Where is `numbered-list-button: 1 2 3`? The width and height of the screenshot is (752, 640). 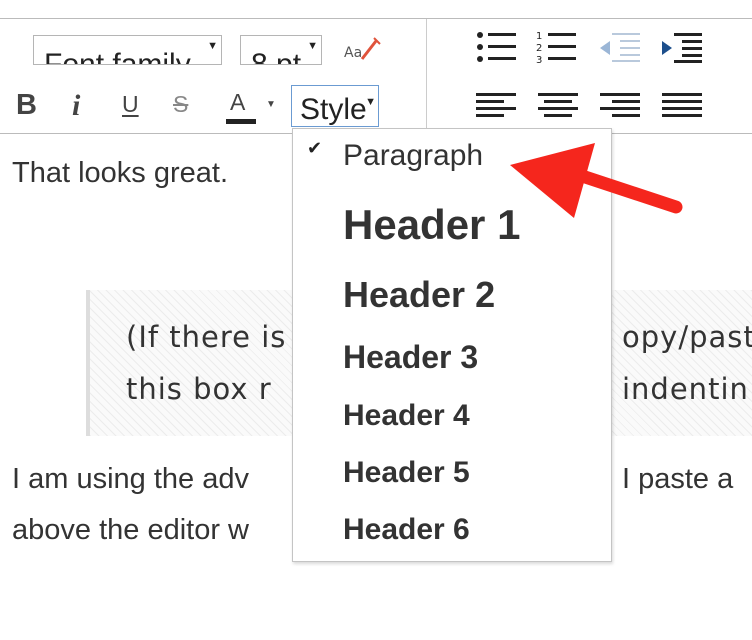
numbered-list-button: 1 2 3 is located at coordinates (557, 47).